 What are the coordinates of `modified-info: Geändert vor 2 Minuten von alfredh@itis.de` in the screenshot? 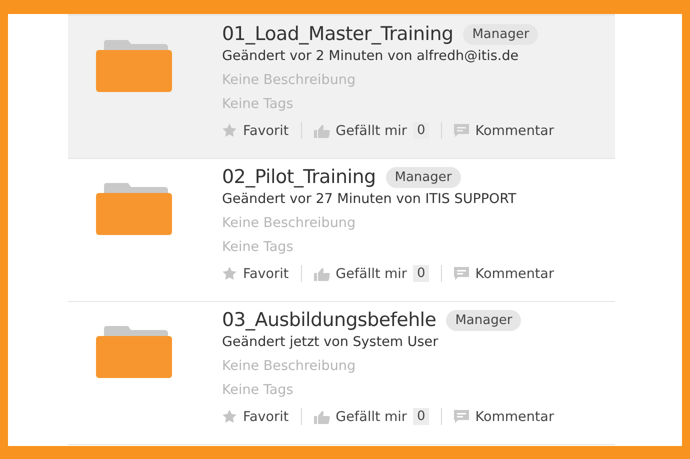 It's located at (371, 56).